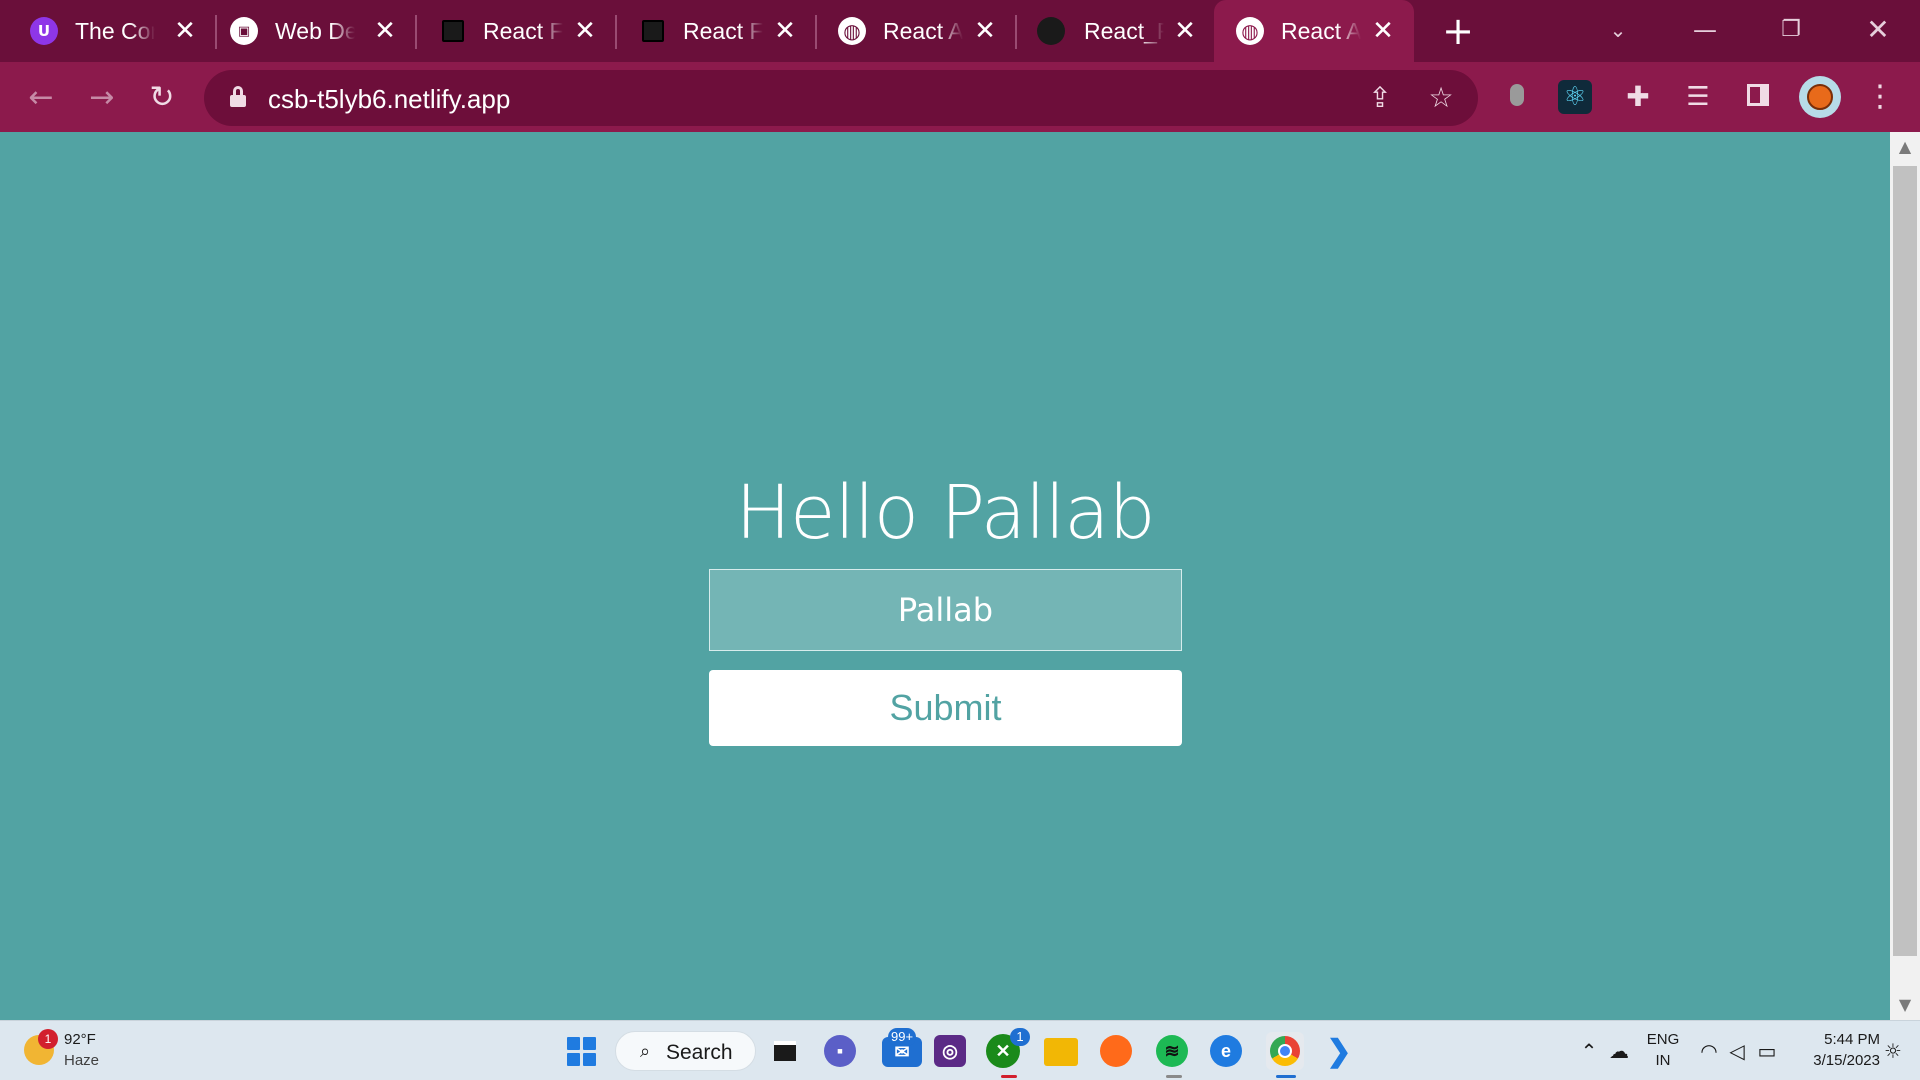 The height and width of the screenshot is (1080, 1920). I want to click on basketball-icon, so click(1820, 97).